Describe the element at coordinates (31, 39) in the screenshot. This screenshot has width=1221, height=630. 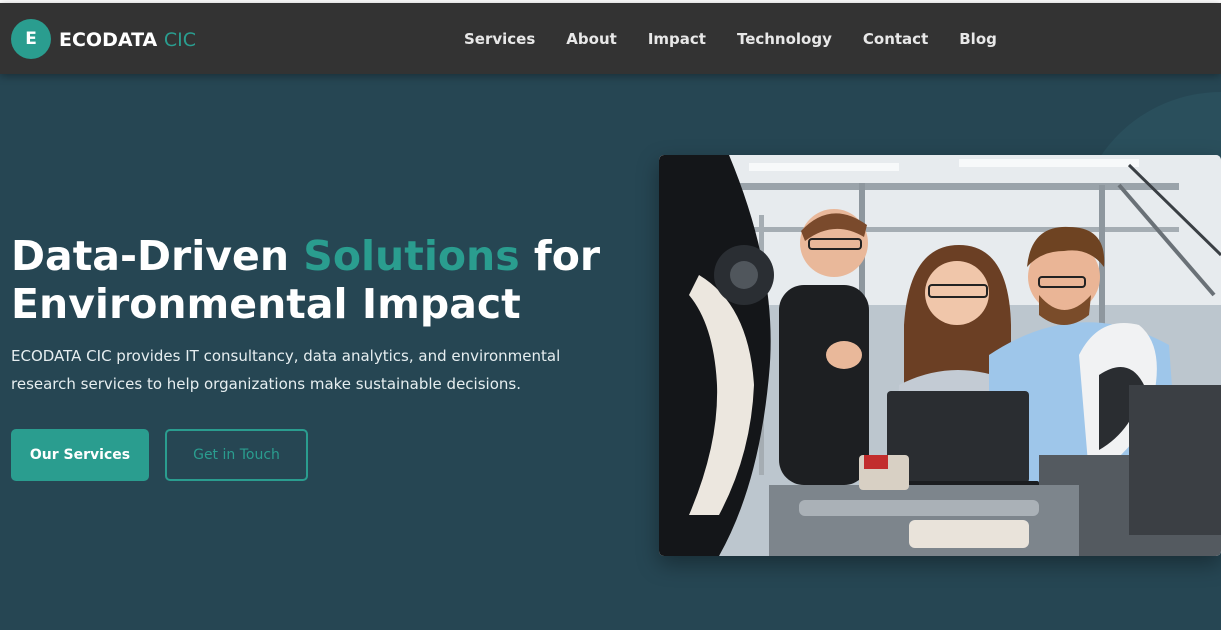
I see `logo-badge: E` at that location.